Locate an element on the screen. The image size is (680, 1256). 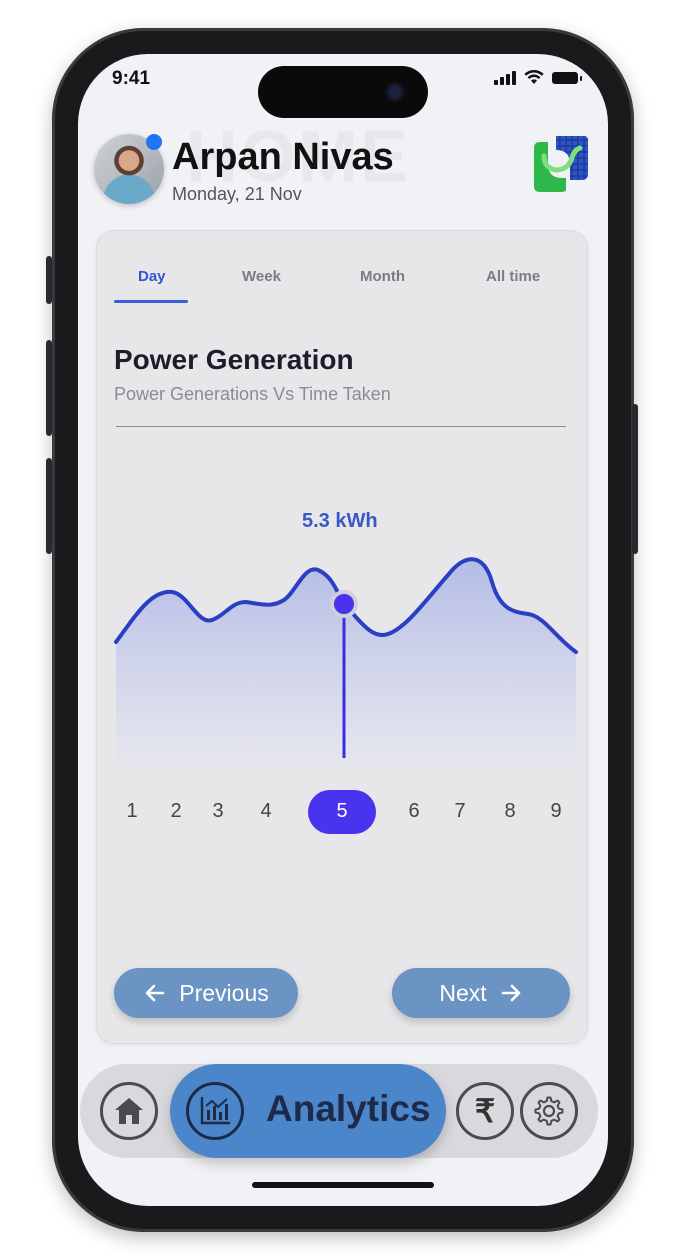
previous-button-label: Previous is located at coordinates (224, 992).